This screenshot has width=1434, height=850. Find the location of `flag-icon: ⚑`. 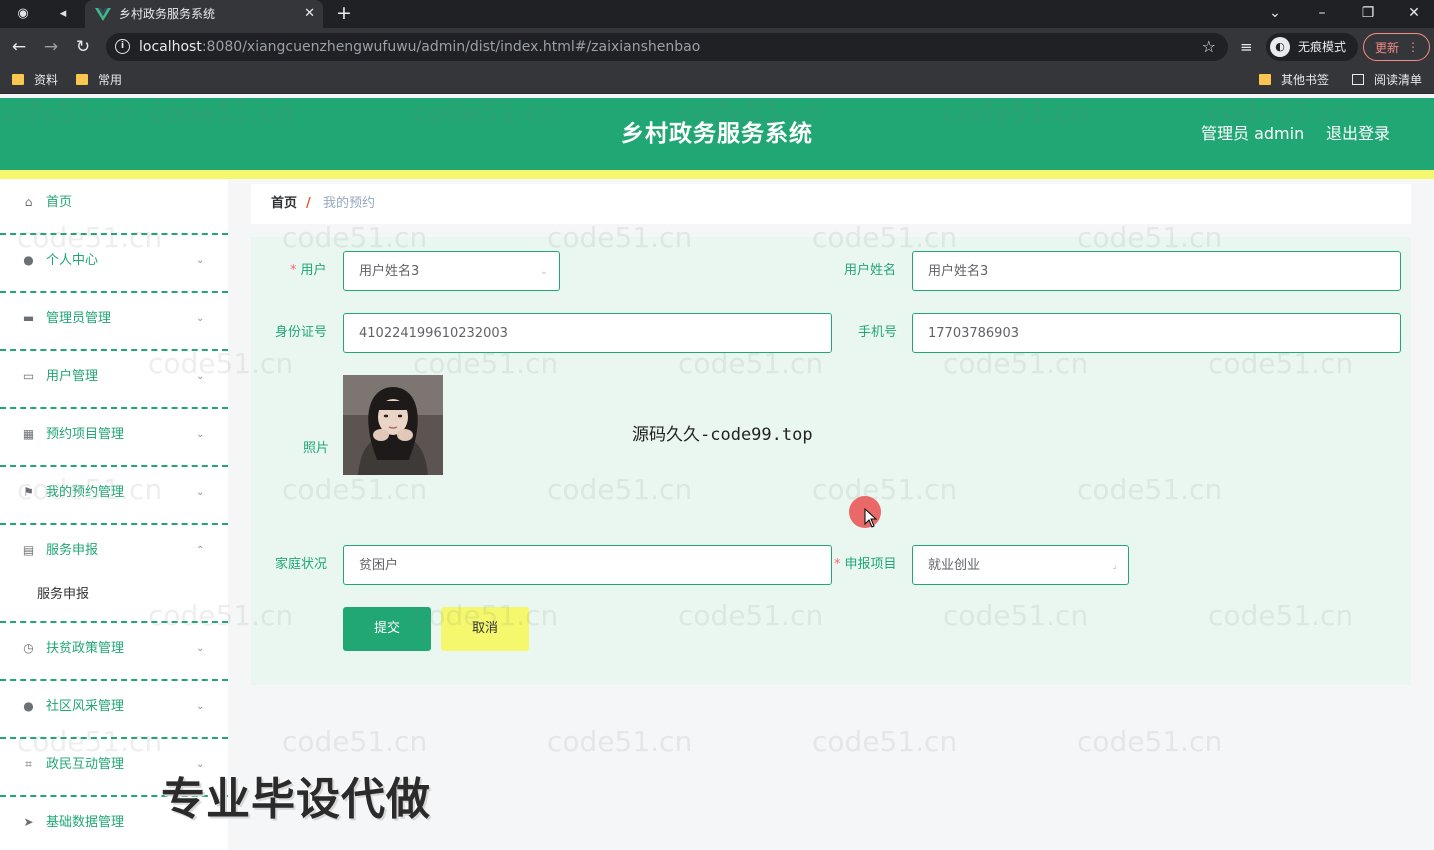

flag-icon: ⚑ is located at coordinates (28, 492).